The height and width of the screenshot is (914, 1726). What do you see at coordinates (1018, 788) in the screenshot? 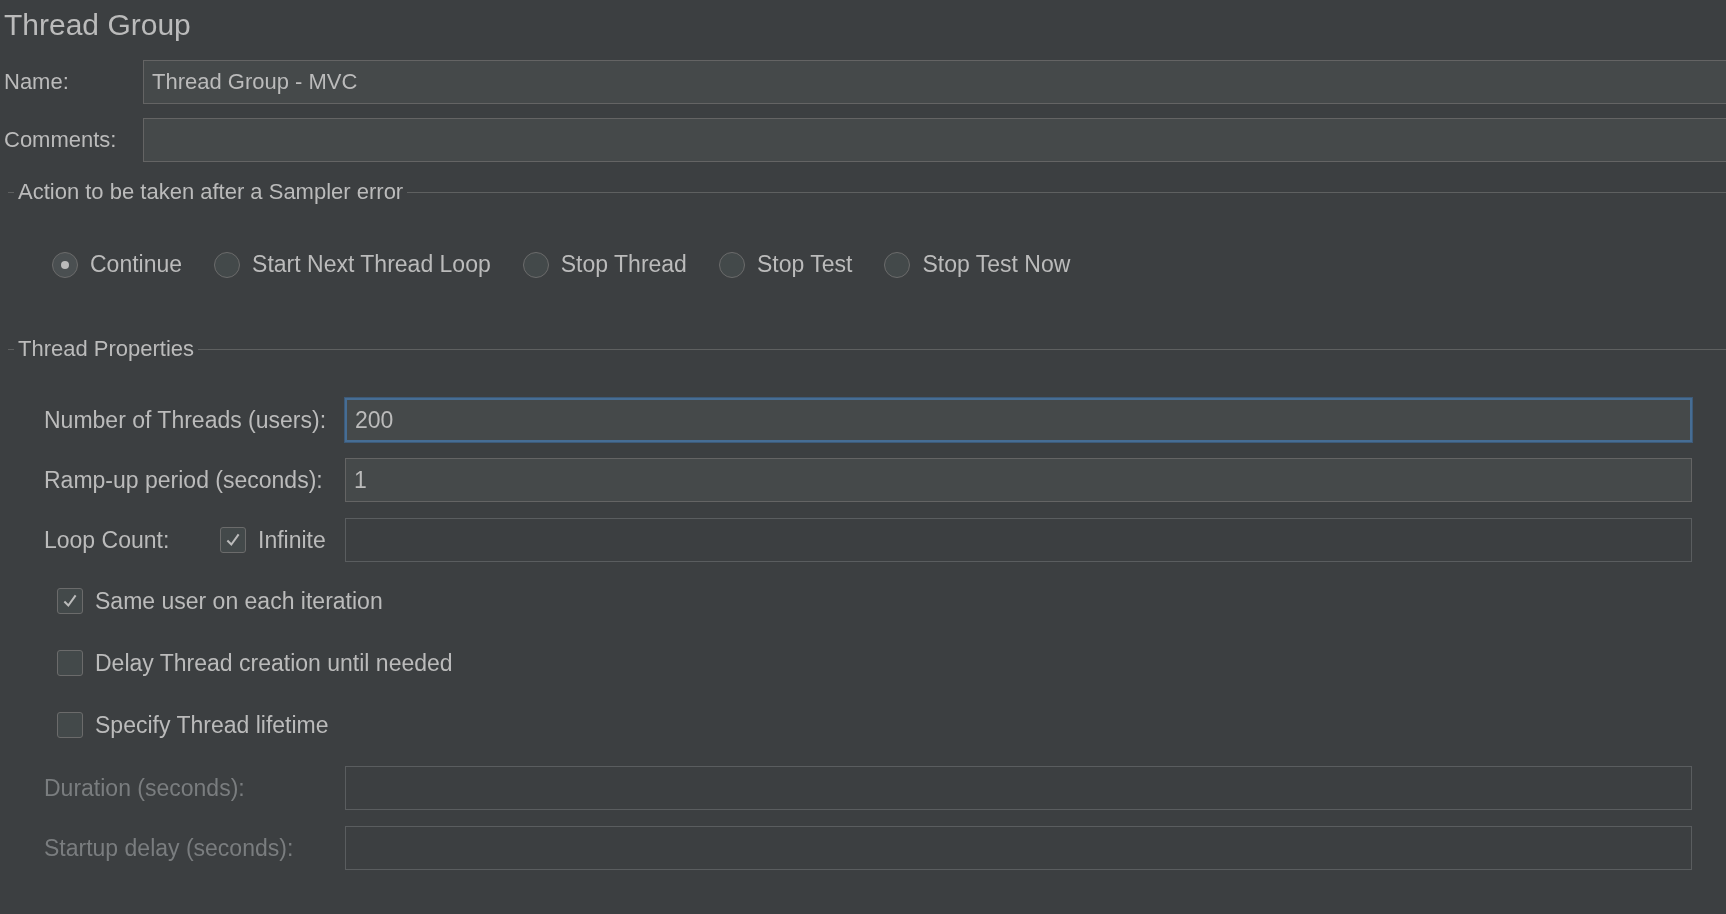
I see `duration-field` at bounding box center [1018, 788].